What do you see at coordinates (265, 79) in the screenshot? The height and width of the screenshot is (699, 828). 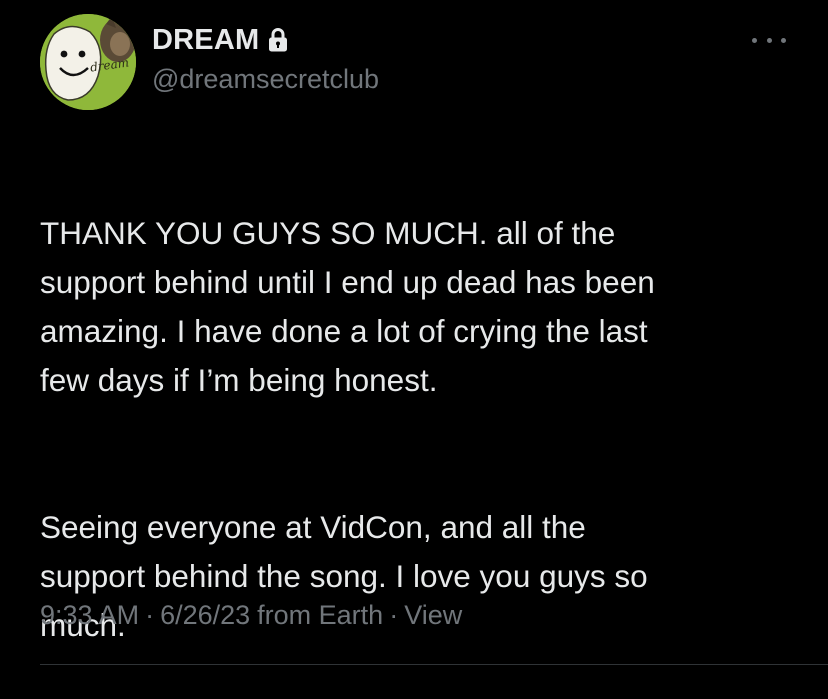 I see `user-handle: @dreamsecretclub` at bounding box center [265, 79].